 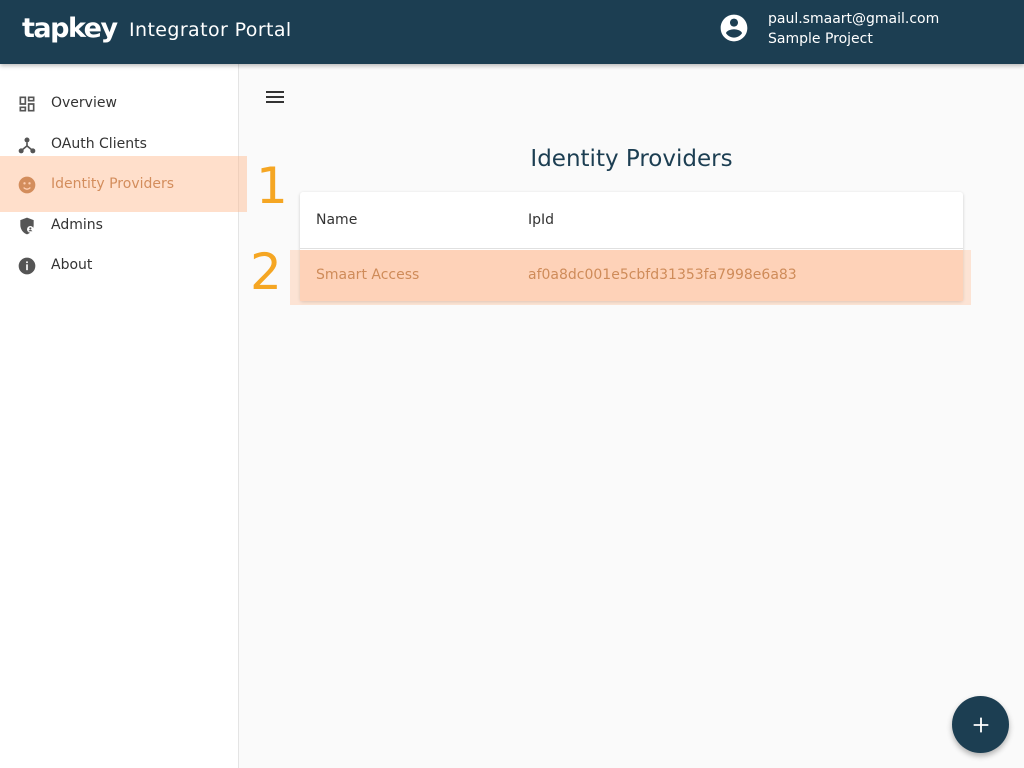 I want to click on add-identity-provider-button, so click(x=980, y=724).